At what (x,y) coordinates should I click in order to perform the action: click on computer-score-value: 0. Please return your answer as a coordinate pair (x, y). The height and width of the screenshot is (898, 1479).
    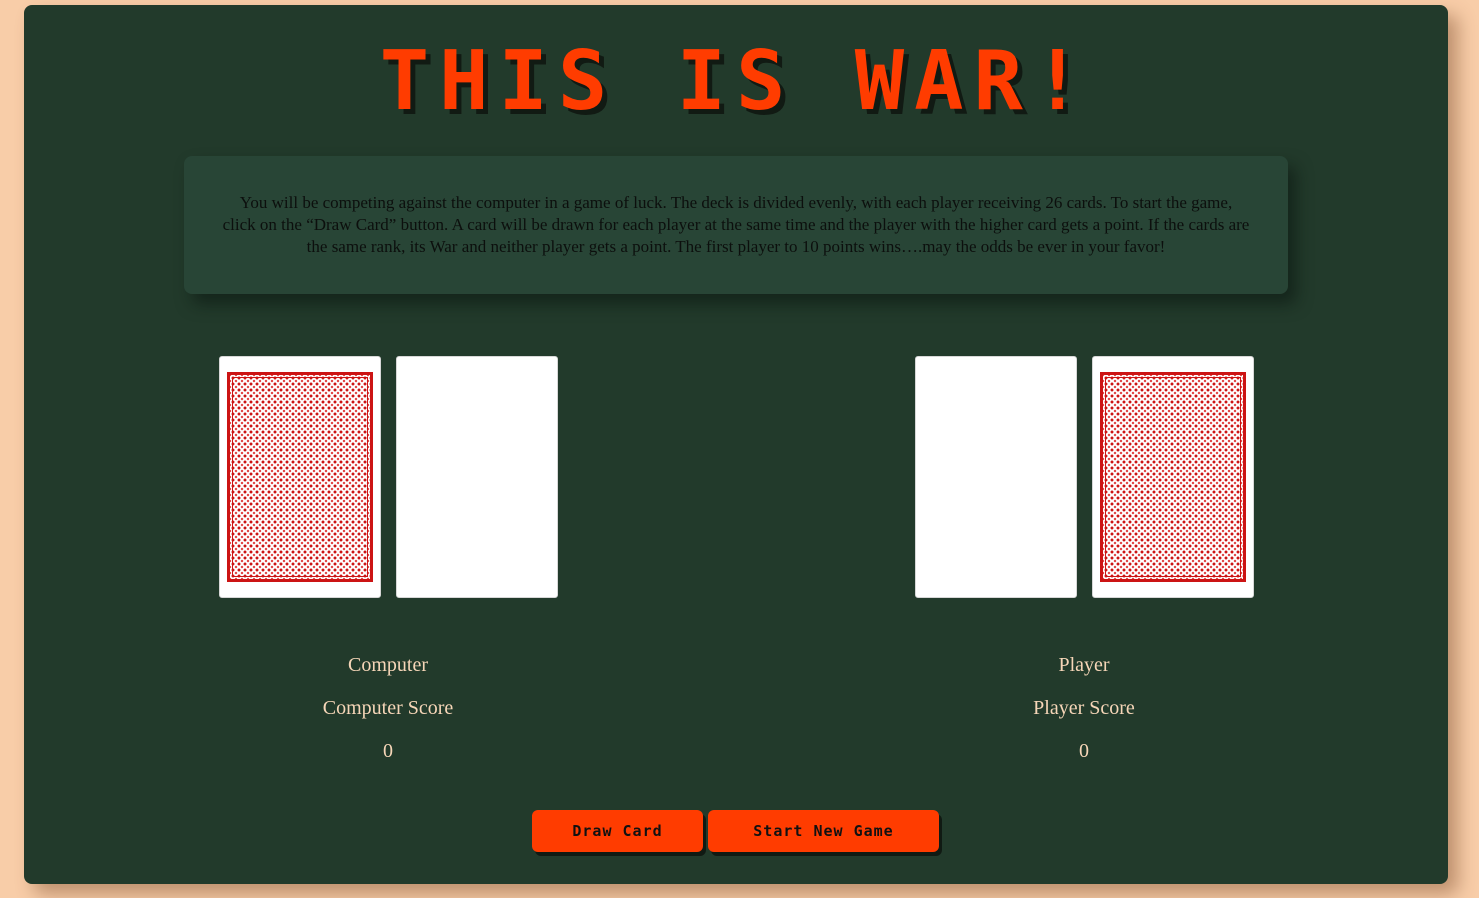
    Looking at the image, I should click on (388, 751).